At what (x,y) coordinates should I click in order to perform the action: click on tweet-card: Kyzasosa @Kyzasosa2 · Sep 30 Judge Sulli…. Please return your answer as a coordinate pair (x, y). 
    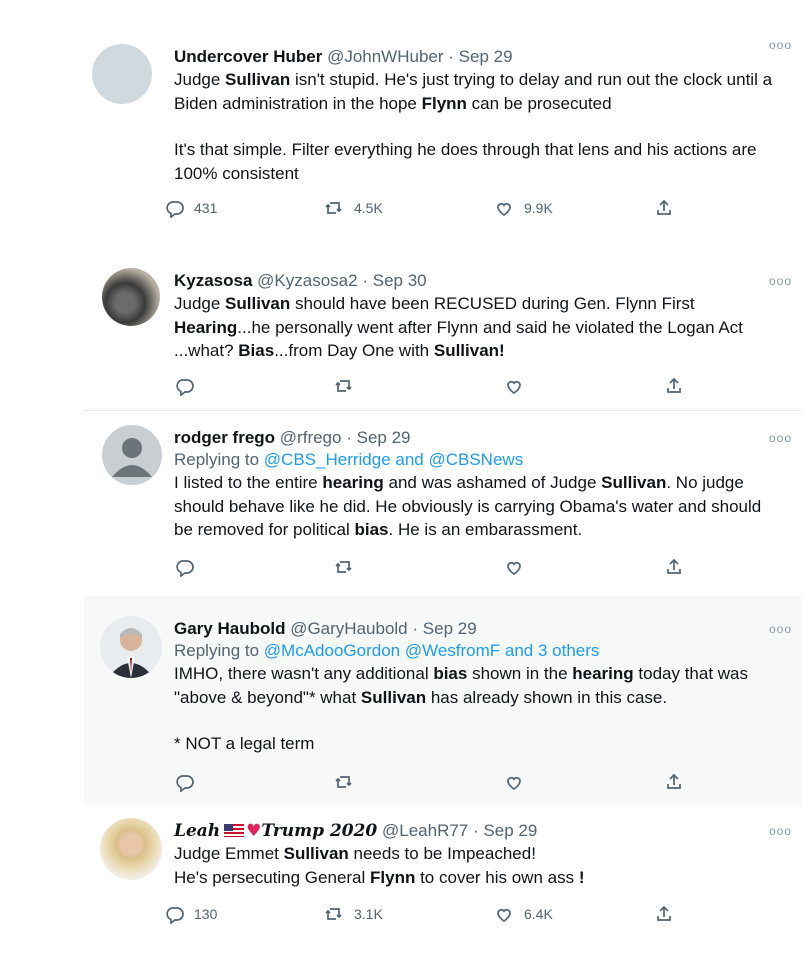
    Looking at the image, I should click on (443, 332).